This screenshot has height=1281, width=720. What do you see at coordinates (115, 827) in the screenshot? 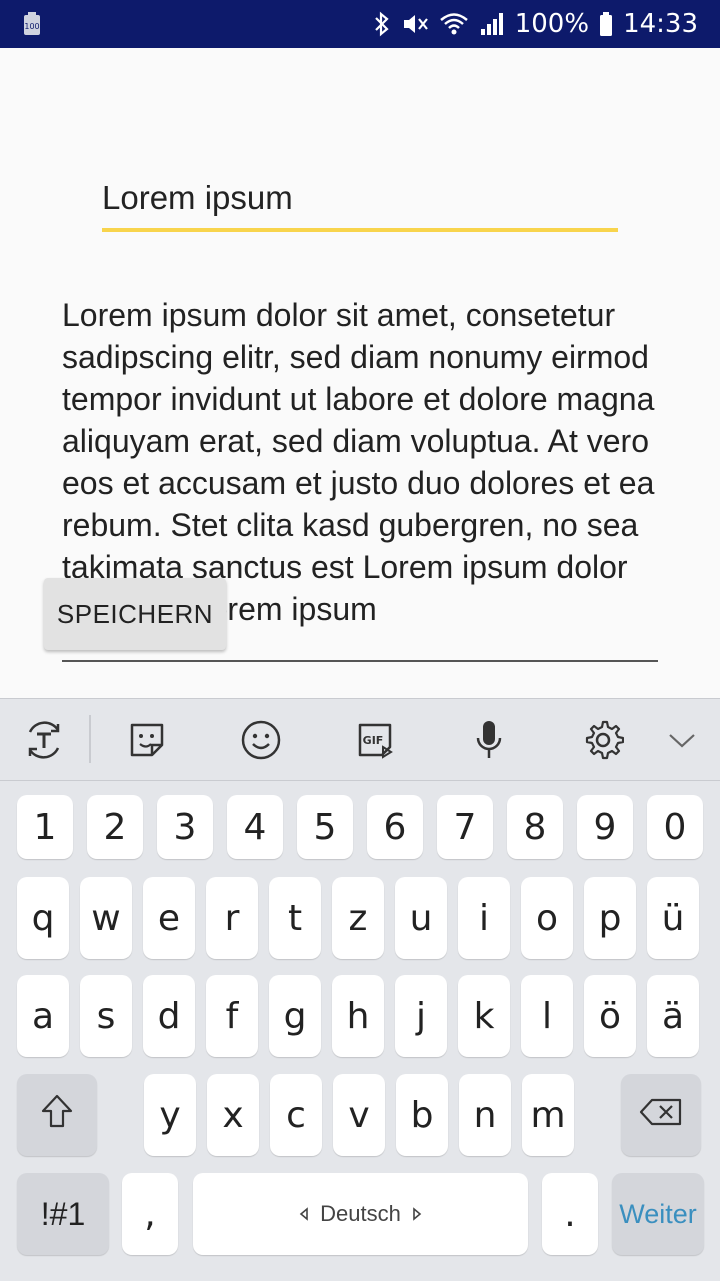
I see `key-2: 2` at bounding box center [115, 827].